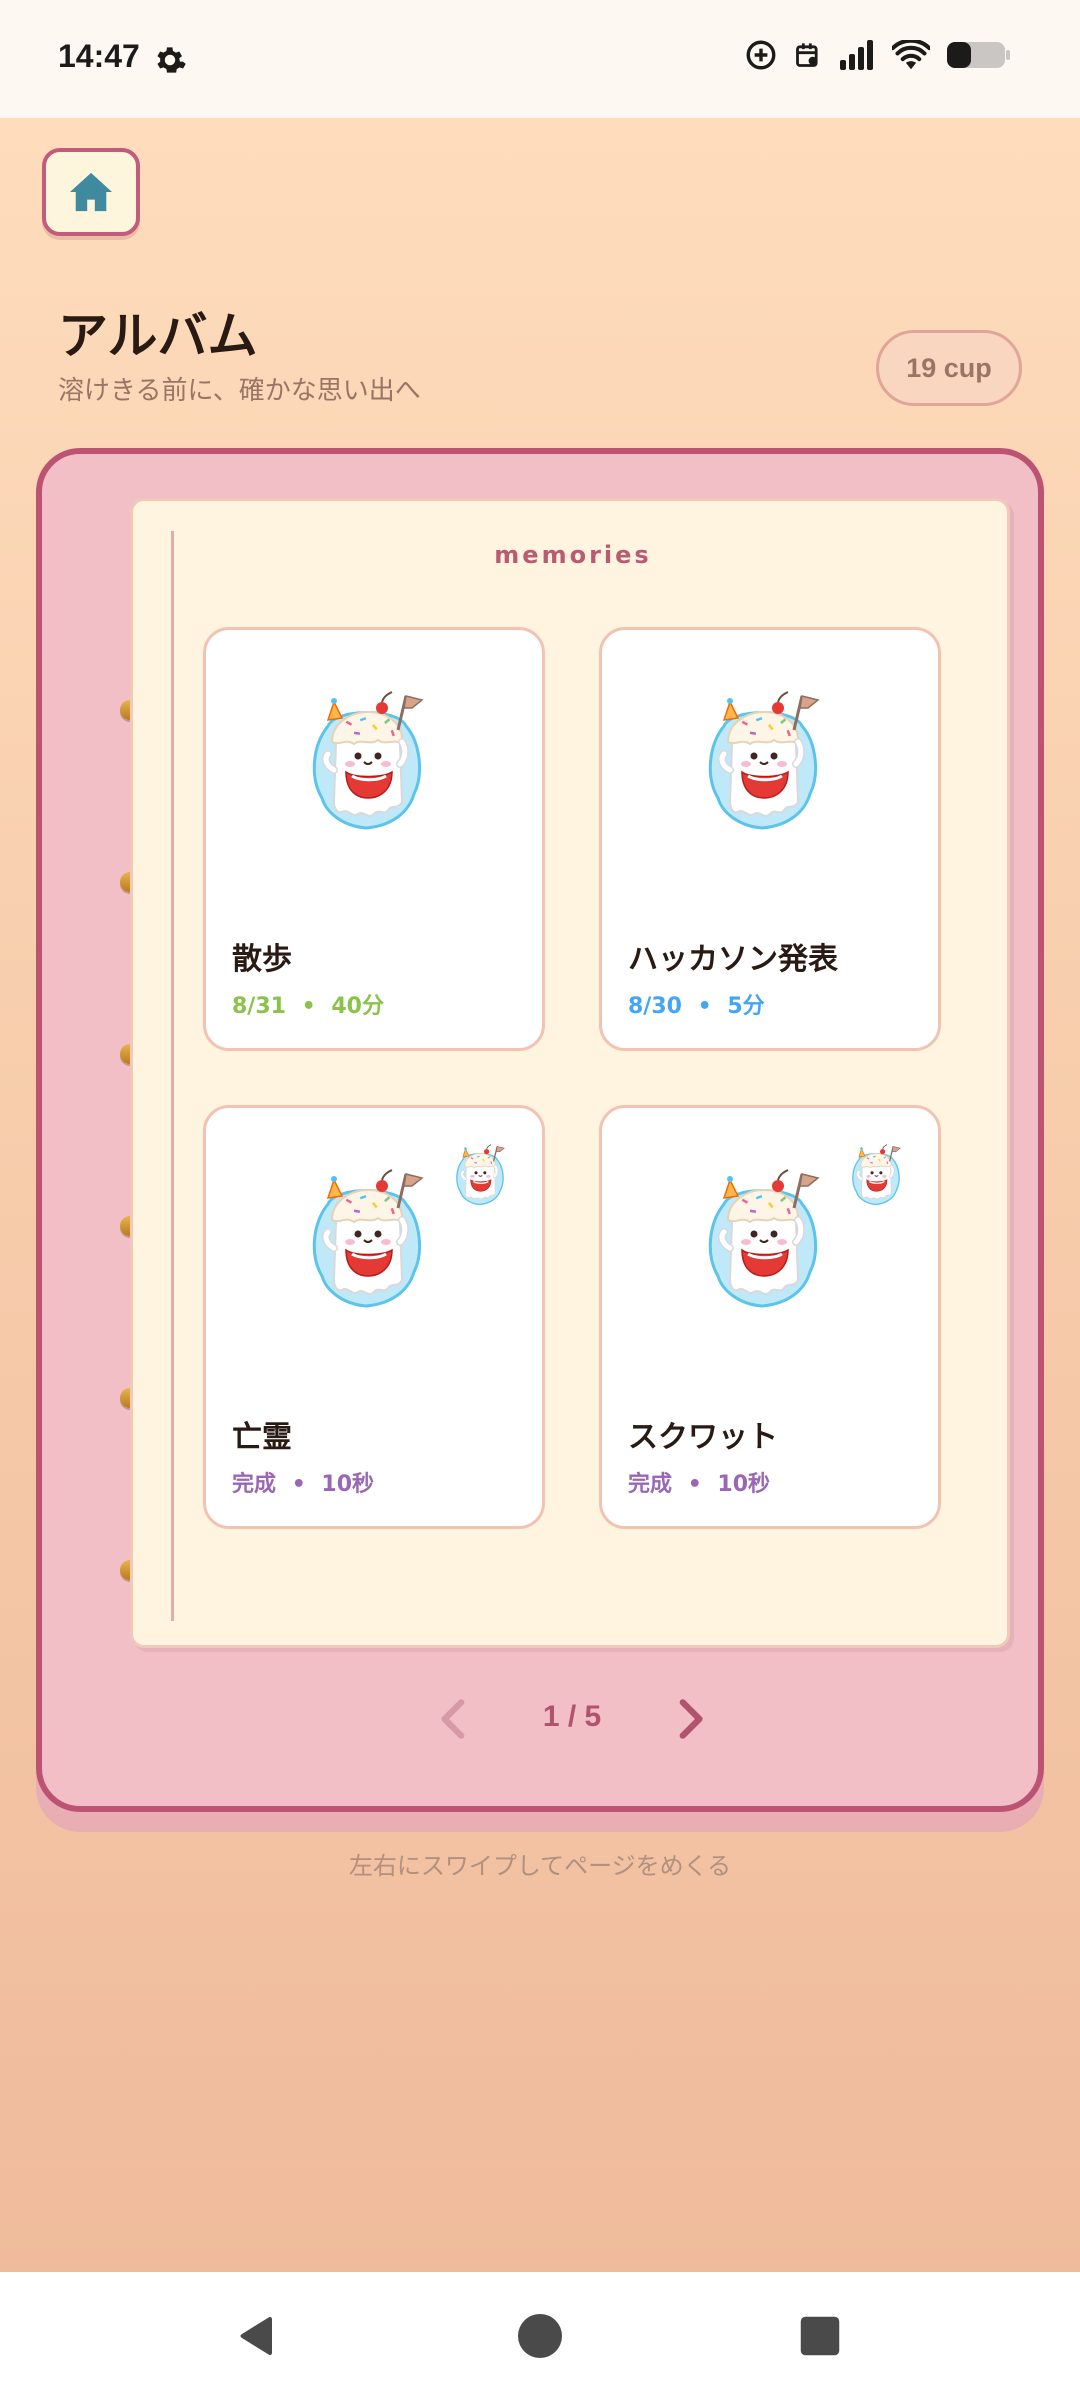  I want to click on page-subtitle: 溶けきる前に、確かな思い出へ, so click(239, 391).